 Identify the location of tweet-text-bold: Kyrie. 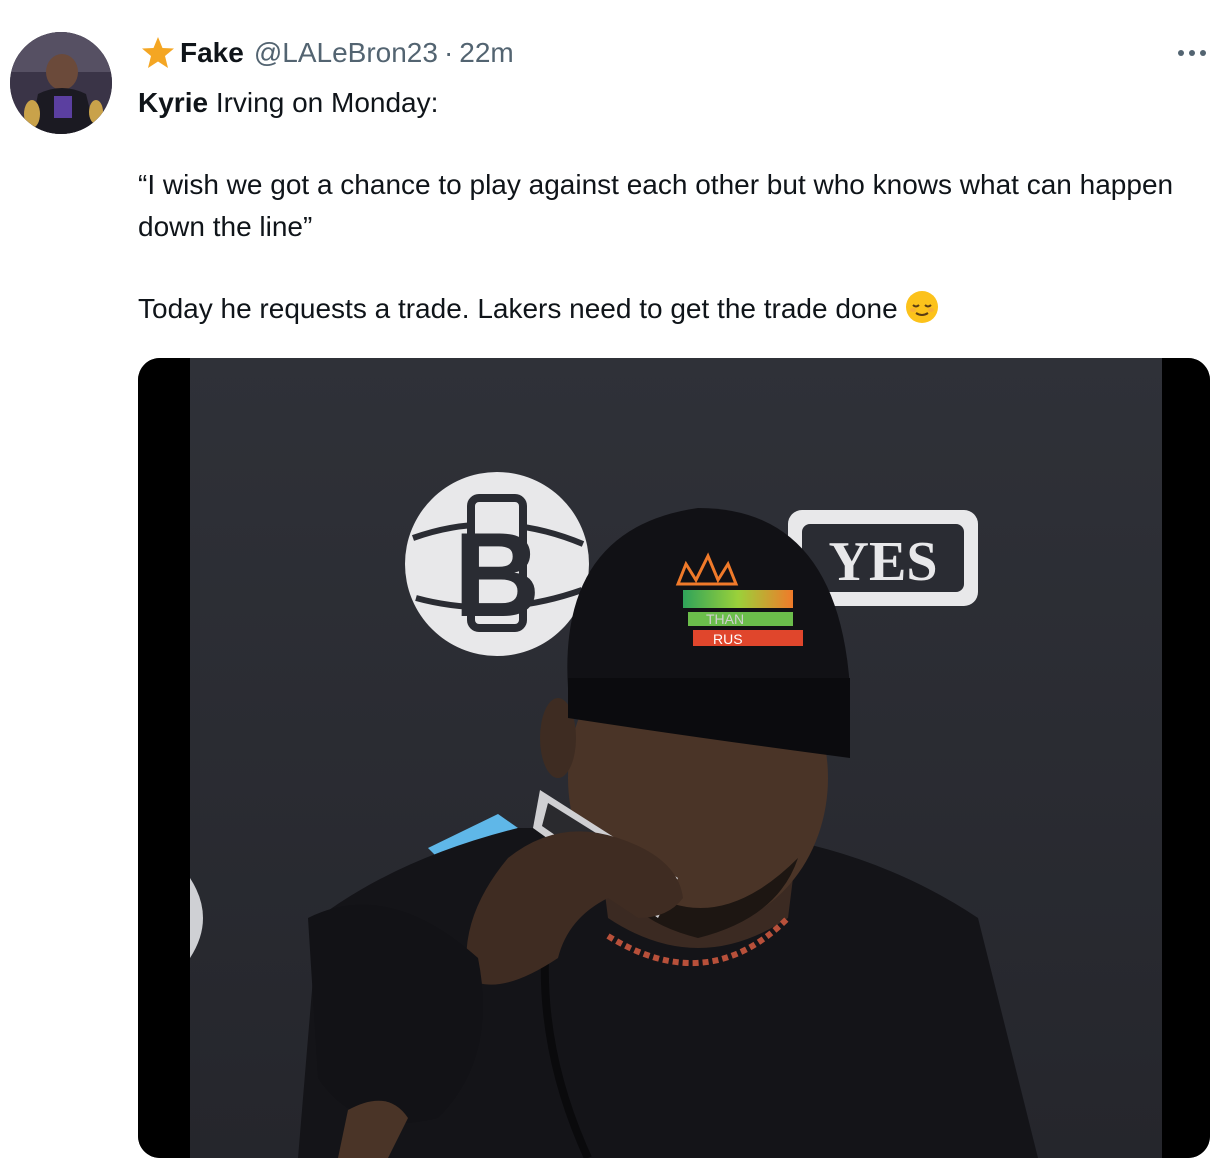
(173, 102).